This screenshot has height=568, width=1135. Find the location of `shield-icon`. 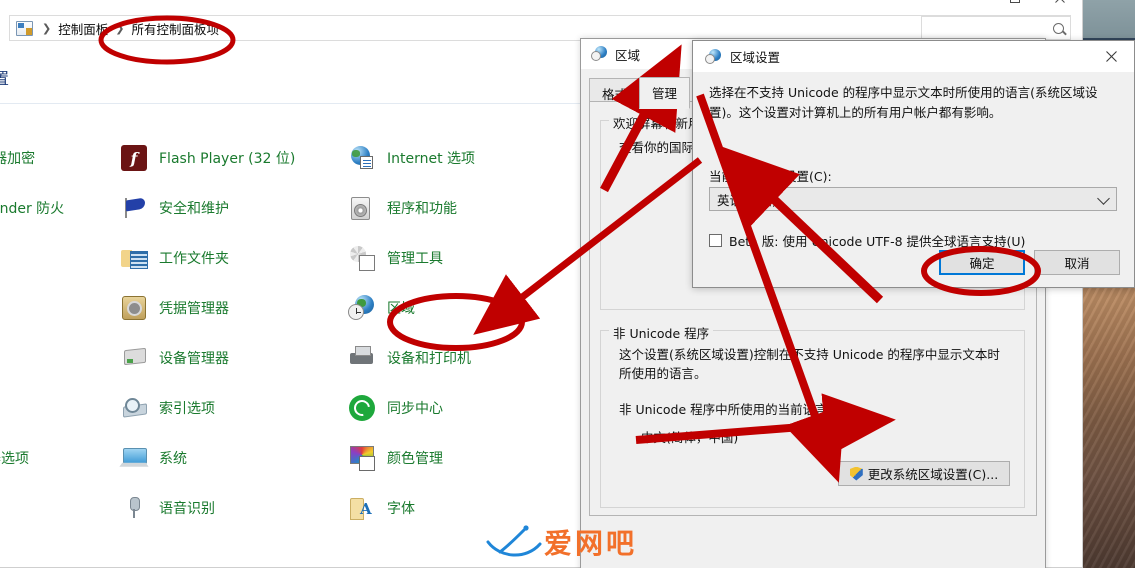

shield-icon is located at coordinates (856, 473).